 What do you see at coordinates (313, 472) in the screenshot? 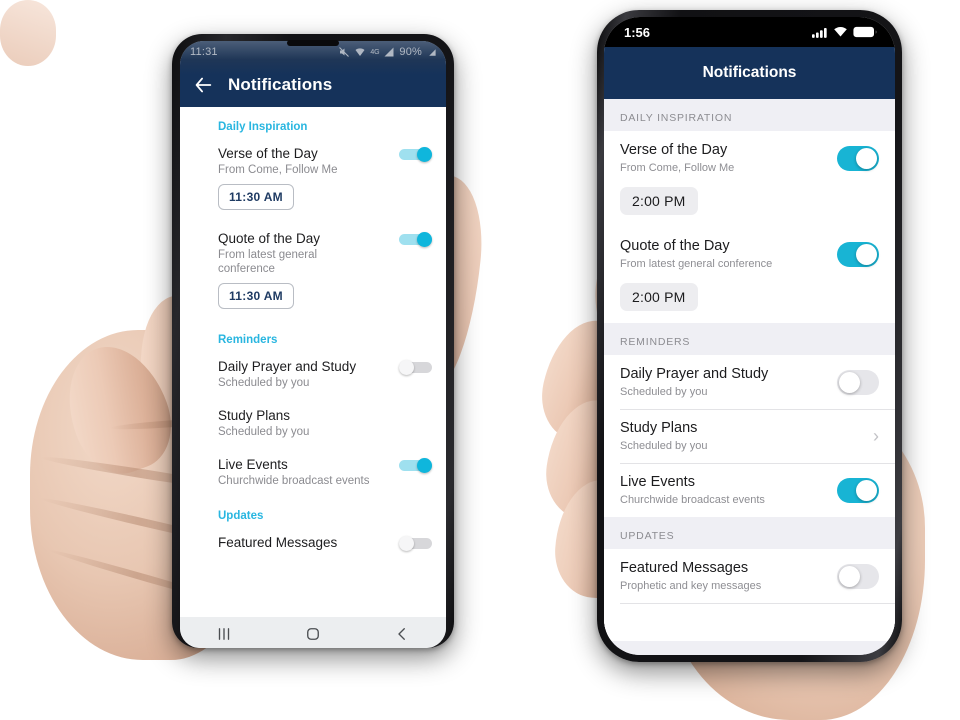
I see `android-row-live-events: Live Events Churchwide broadcast events` at bounding box center [313, 472].